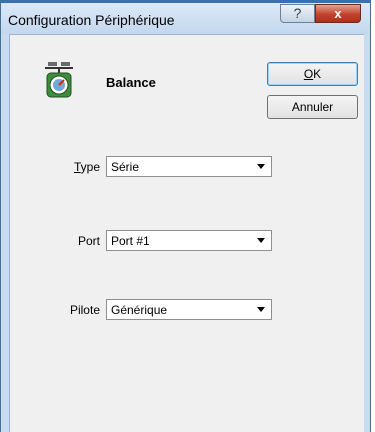 Image resolution: width=375 pixels, height=432 pixels. I want to click on window-title: Configuration Périphérique, so click(91, 20).